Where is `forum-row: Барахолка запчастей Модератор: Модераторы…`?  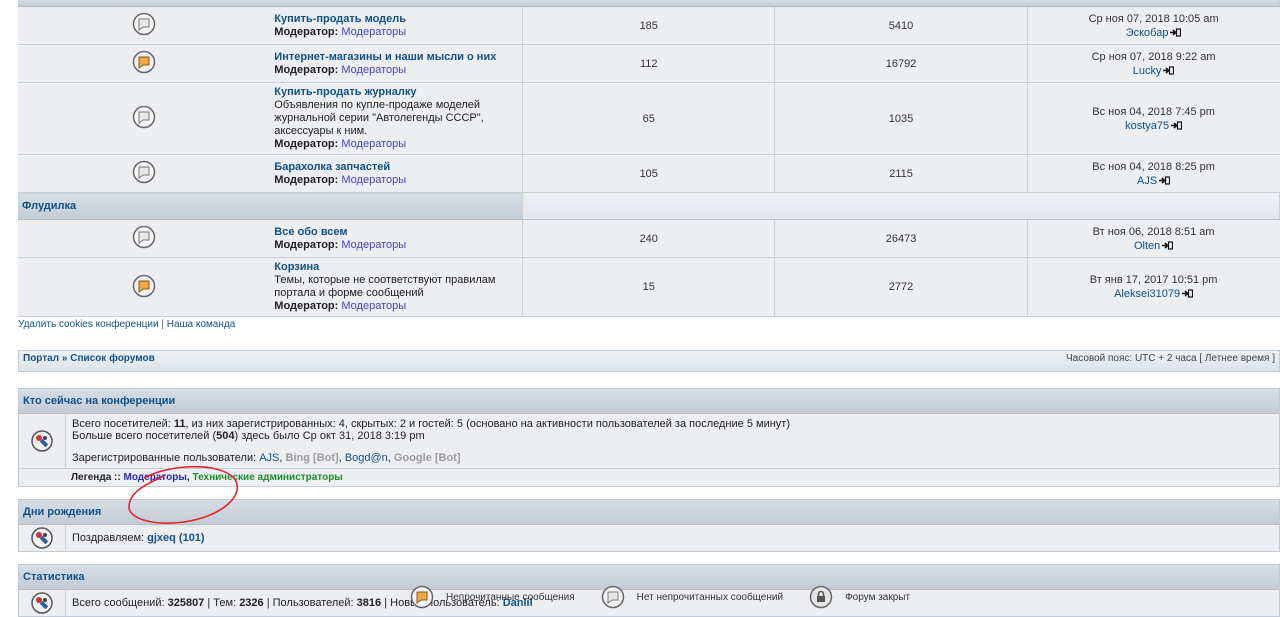 forum-row: Барахолка запчастей Модератор: Модераторы… is located at coordinates (649, 173).